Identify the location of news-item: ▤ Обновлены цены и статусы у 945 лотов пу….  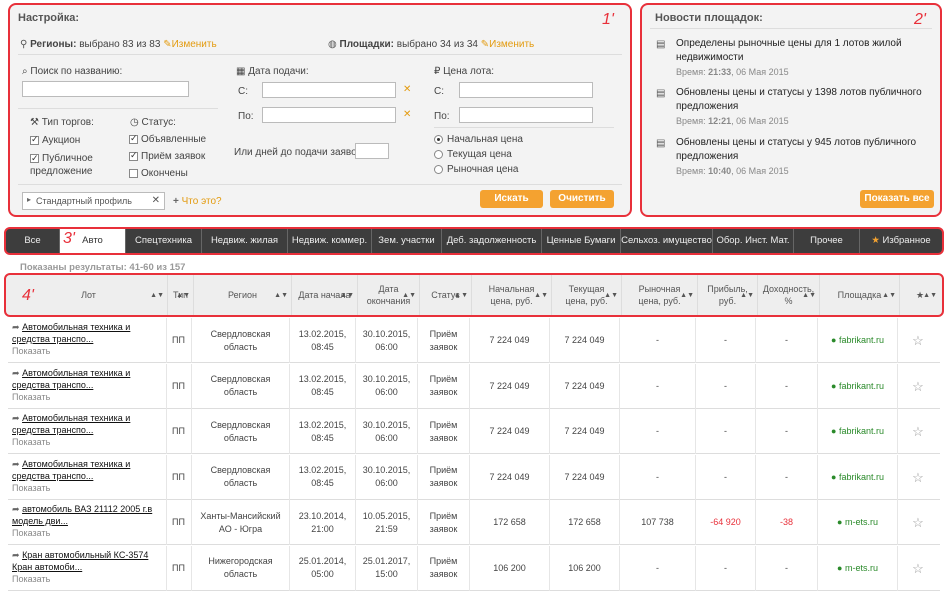
(791, 156).